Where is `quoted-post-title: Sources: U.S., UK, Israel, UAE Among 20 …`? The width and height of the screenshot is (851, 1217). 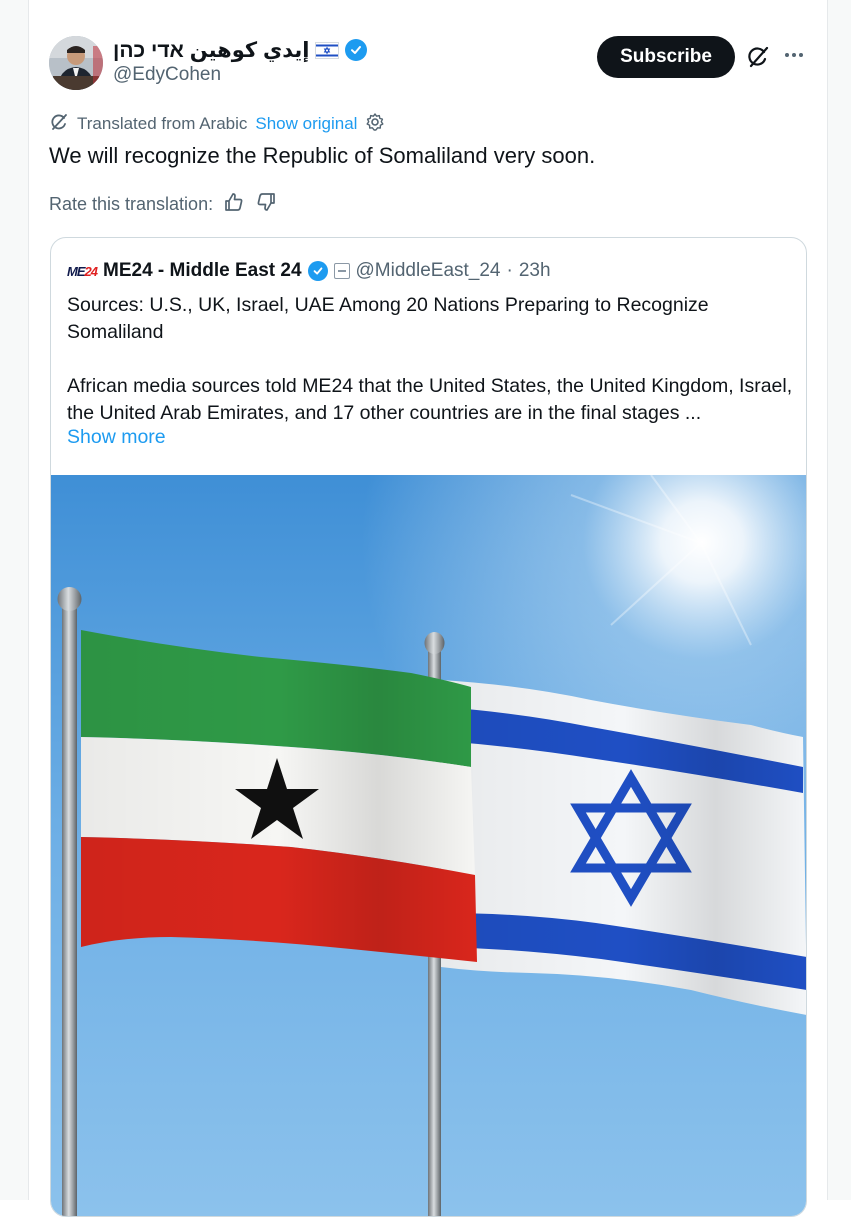 quoted-post-title: Sources: U.S., UK, Israel, UAE Among 20 … is located at coordinates (388, 318).